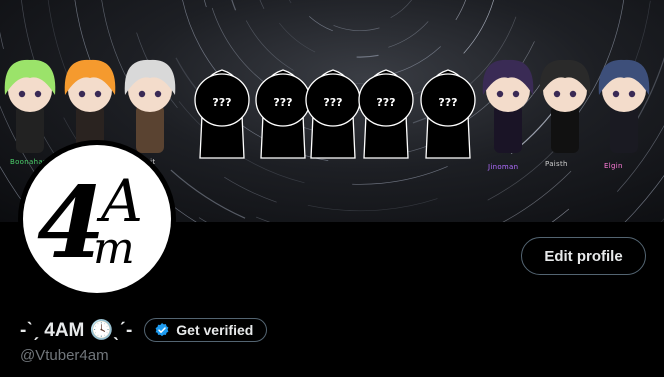  Describe the element at coordinates (583, 256) in the screenshot. I see `edit-profile-button: Edit profile` at that location.